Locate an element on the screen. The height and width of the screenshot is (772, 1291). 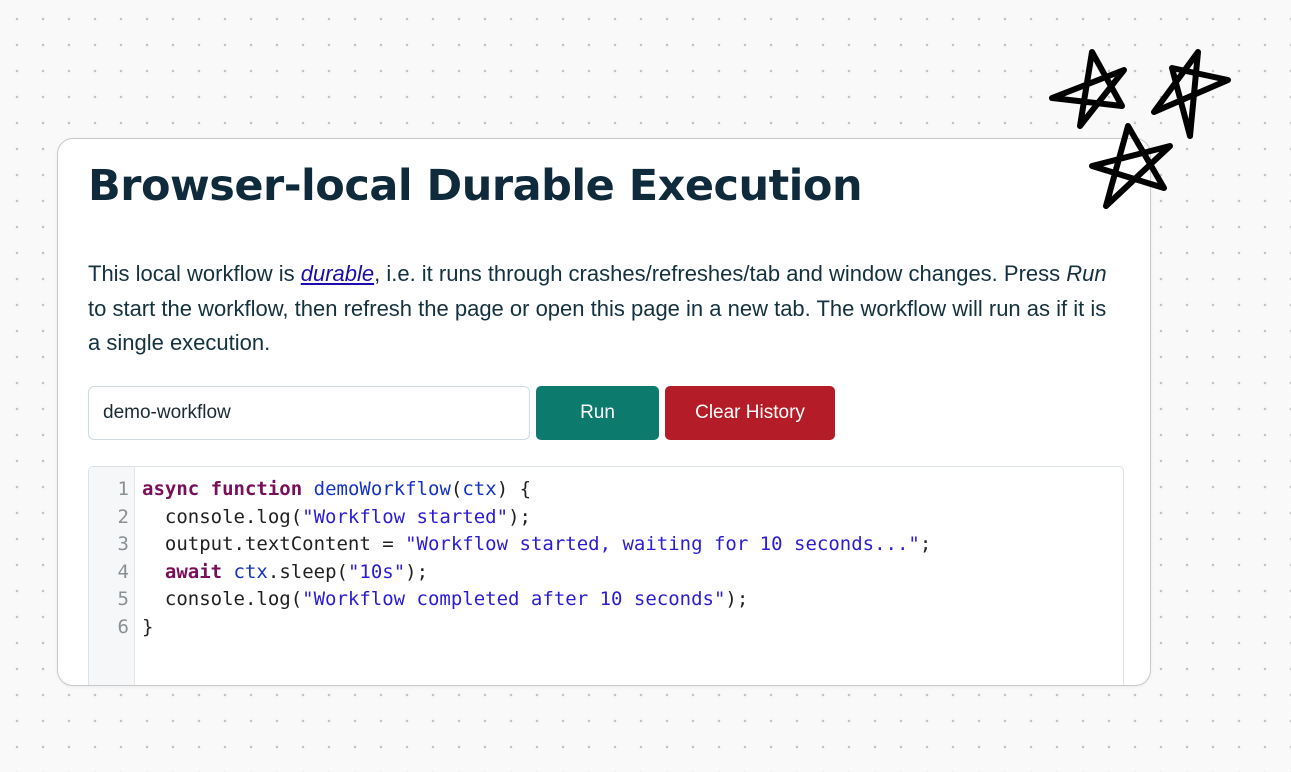
description-run-emphasis: Run is located at coordinates (1086, 273).